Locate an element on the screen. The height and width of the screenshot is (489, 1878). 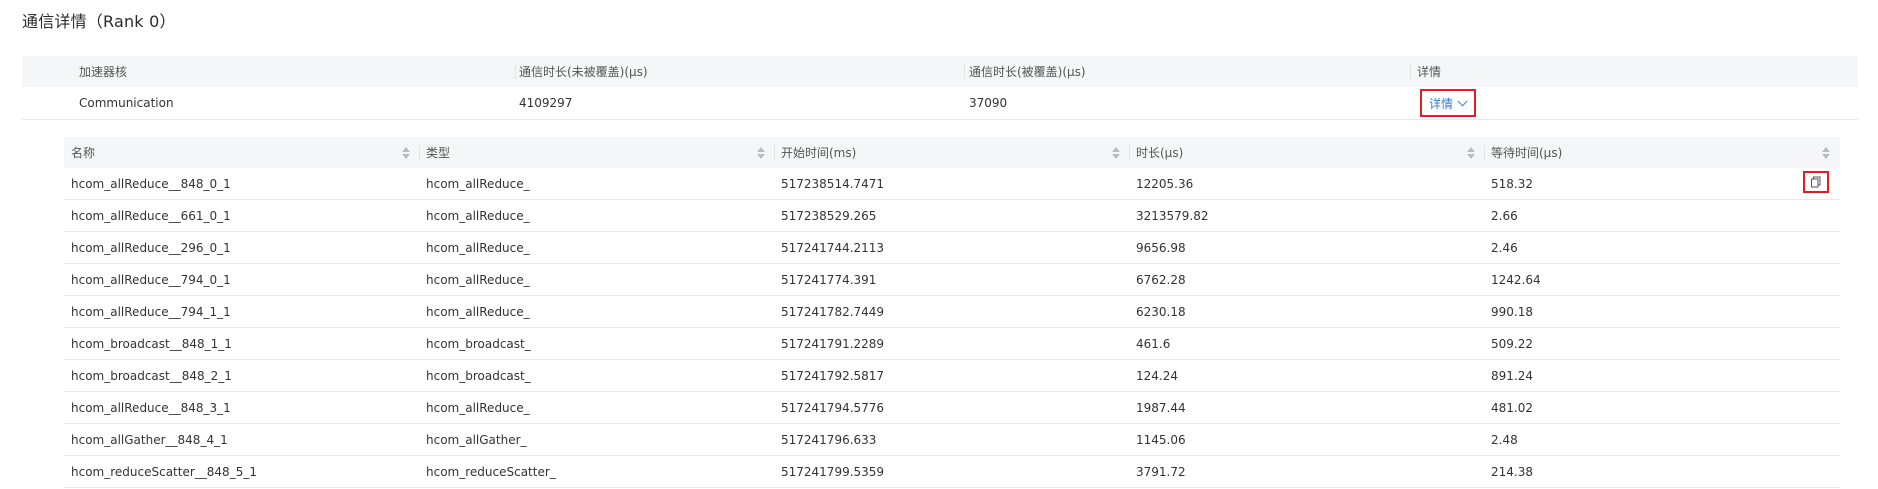
cell-start-time: 517241792.5817 is located at coordinates (833, 375).